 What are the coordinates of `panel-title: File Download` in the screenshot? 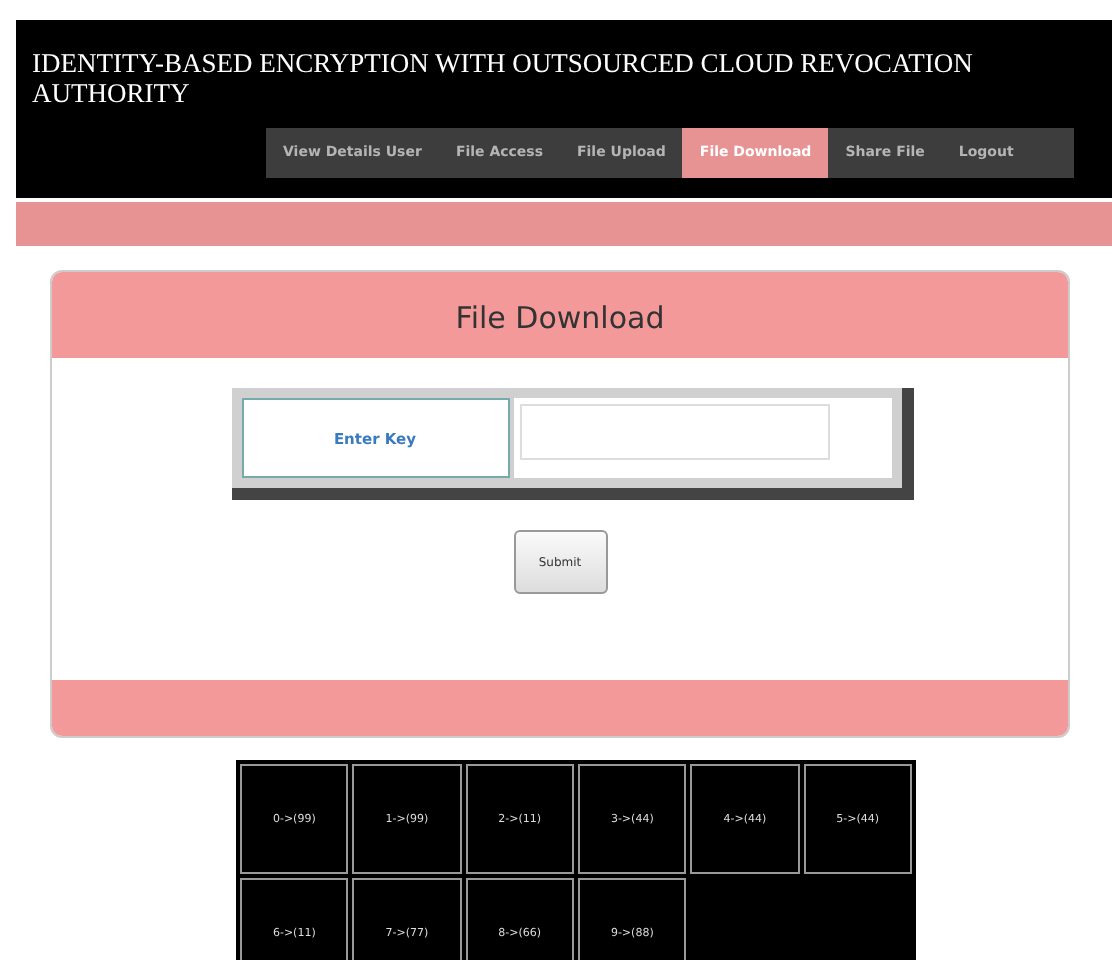 It's located at (560, 315).